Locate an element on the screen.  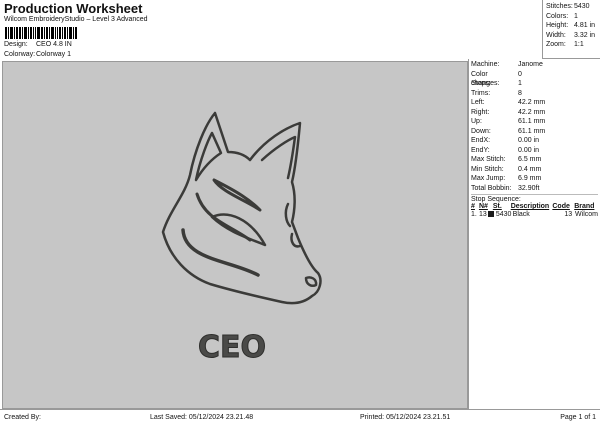
fox-outline is located at coordinates (241, 208).